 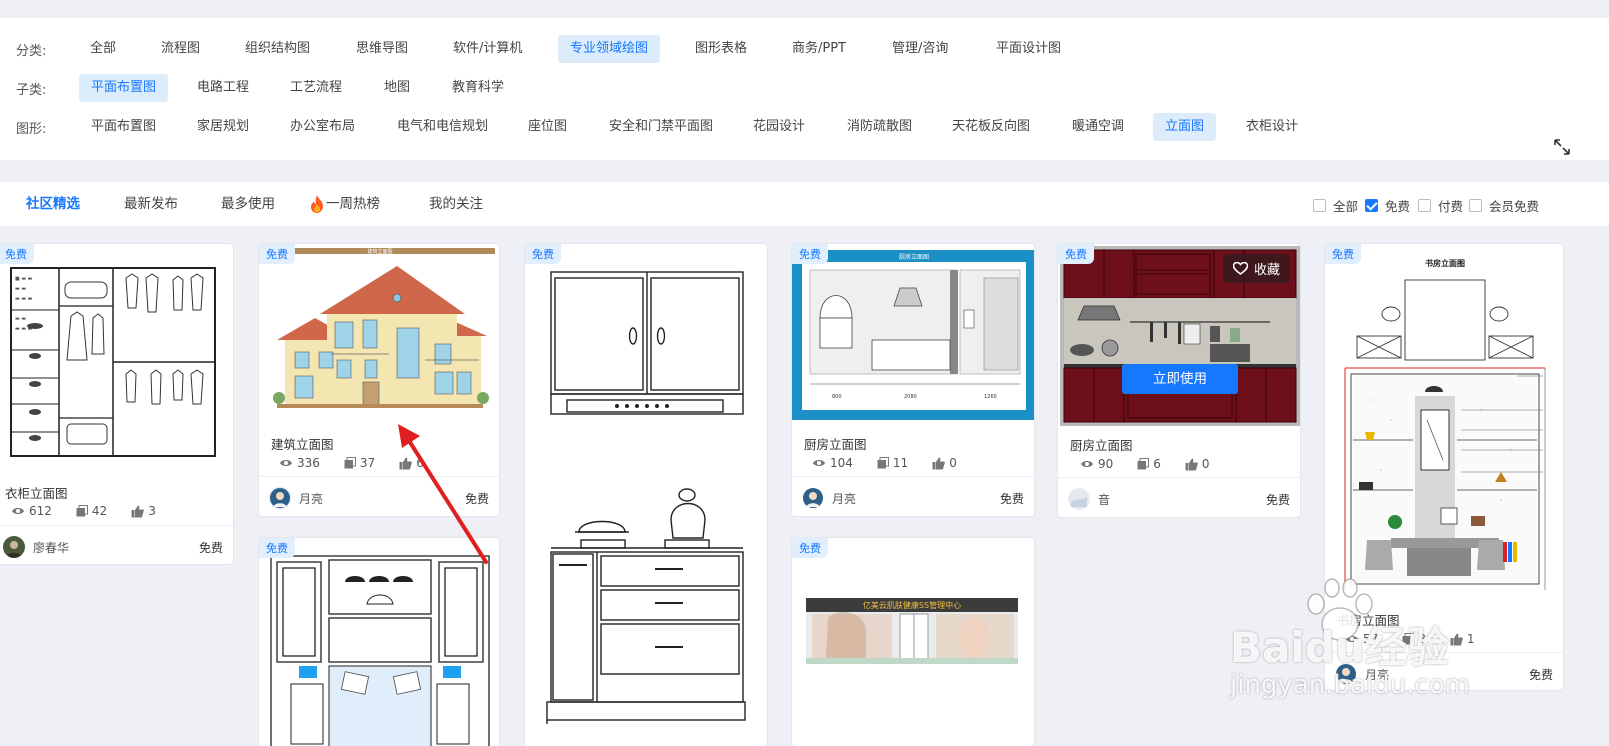 What do you see at coordinates (123, 127) in the screenshot?
I see `chip-shape-floorplan: 平面布置图` at bounding box center [123, 127].